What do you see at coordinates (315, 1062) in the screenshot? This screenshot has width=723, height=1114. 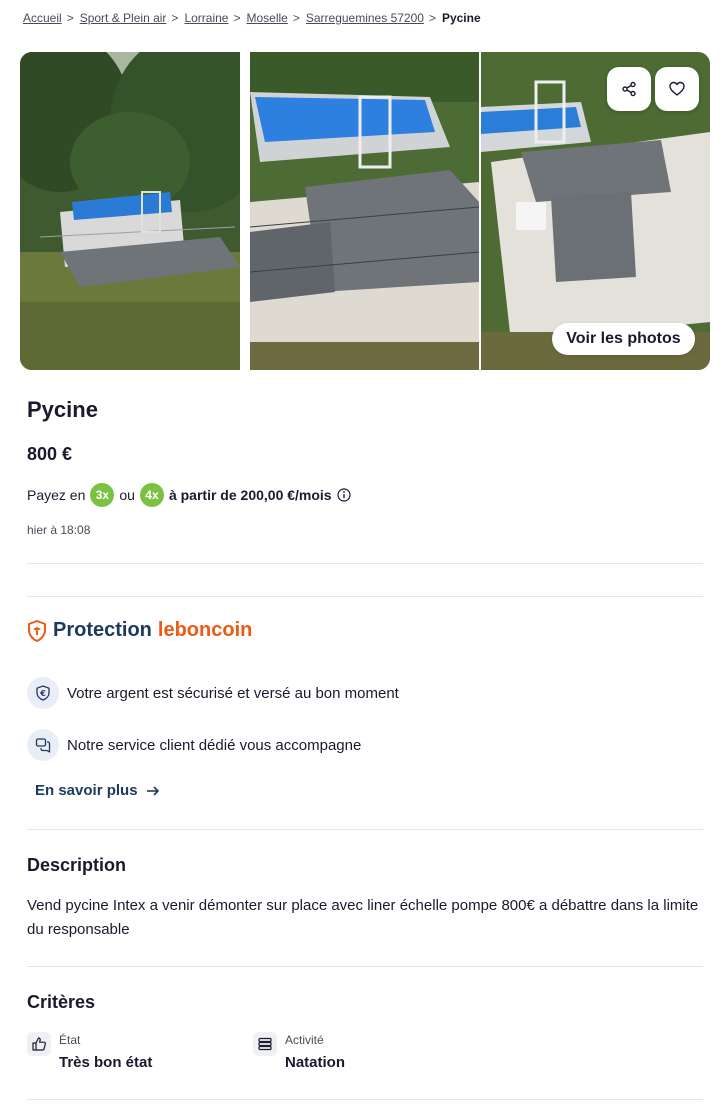 I see `criteria-value: Natation` at bounding box center [315, 1062].